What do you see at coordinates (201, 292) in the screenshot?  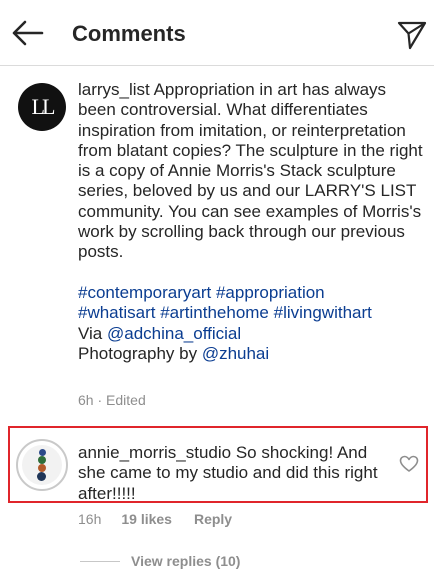 I see `hashtags-line-1: #contemporaryart #appropriation` at bounding box center [201, 292].